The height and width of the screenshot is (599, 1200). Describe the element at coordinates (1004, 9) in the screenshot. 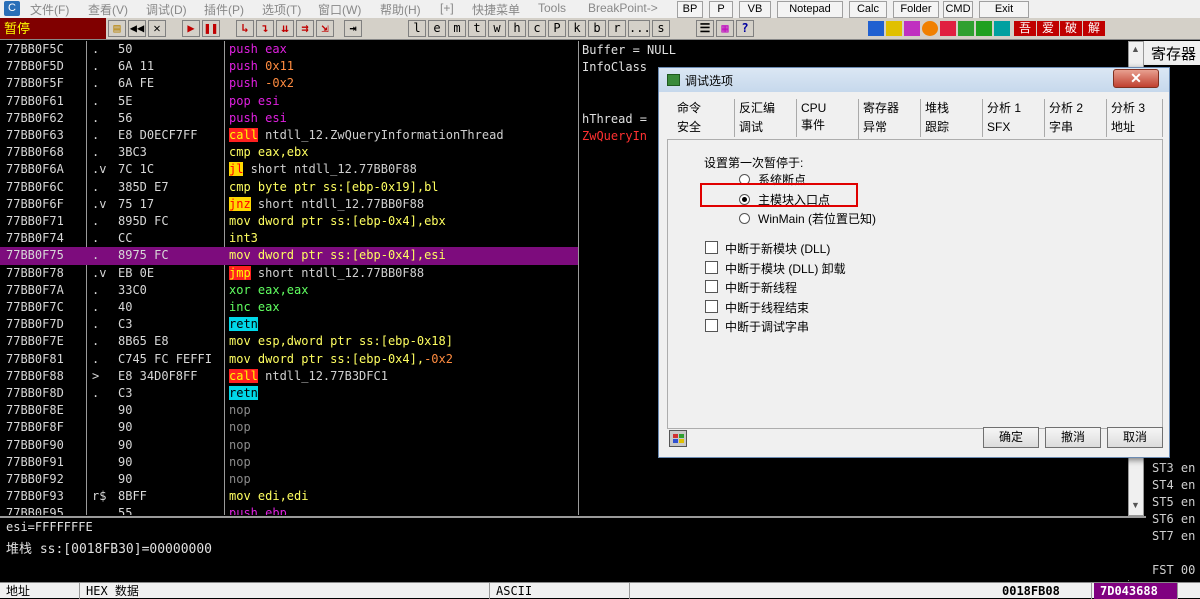

I see `exit-button: Exit` at that location.